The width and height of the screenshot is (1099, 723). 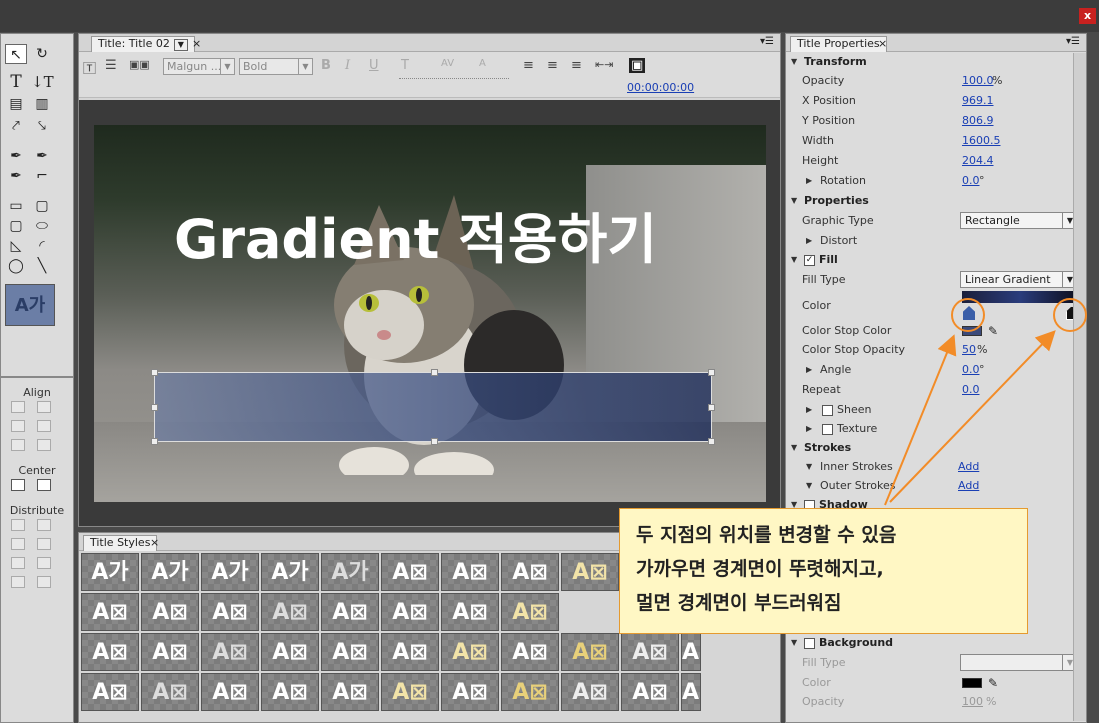 What do you see at coordinates (809, 643) in the screenshot?
I see `background-checkbox` at bounding box center [809, 643].